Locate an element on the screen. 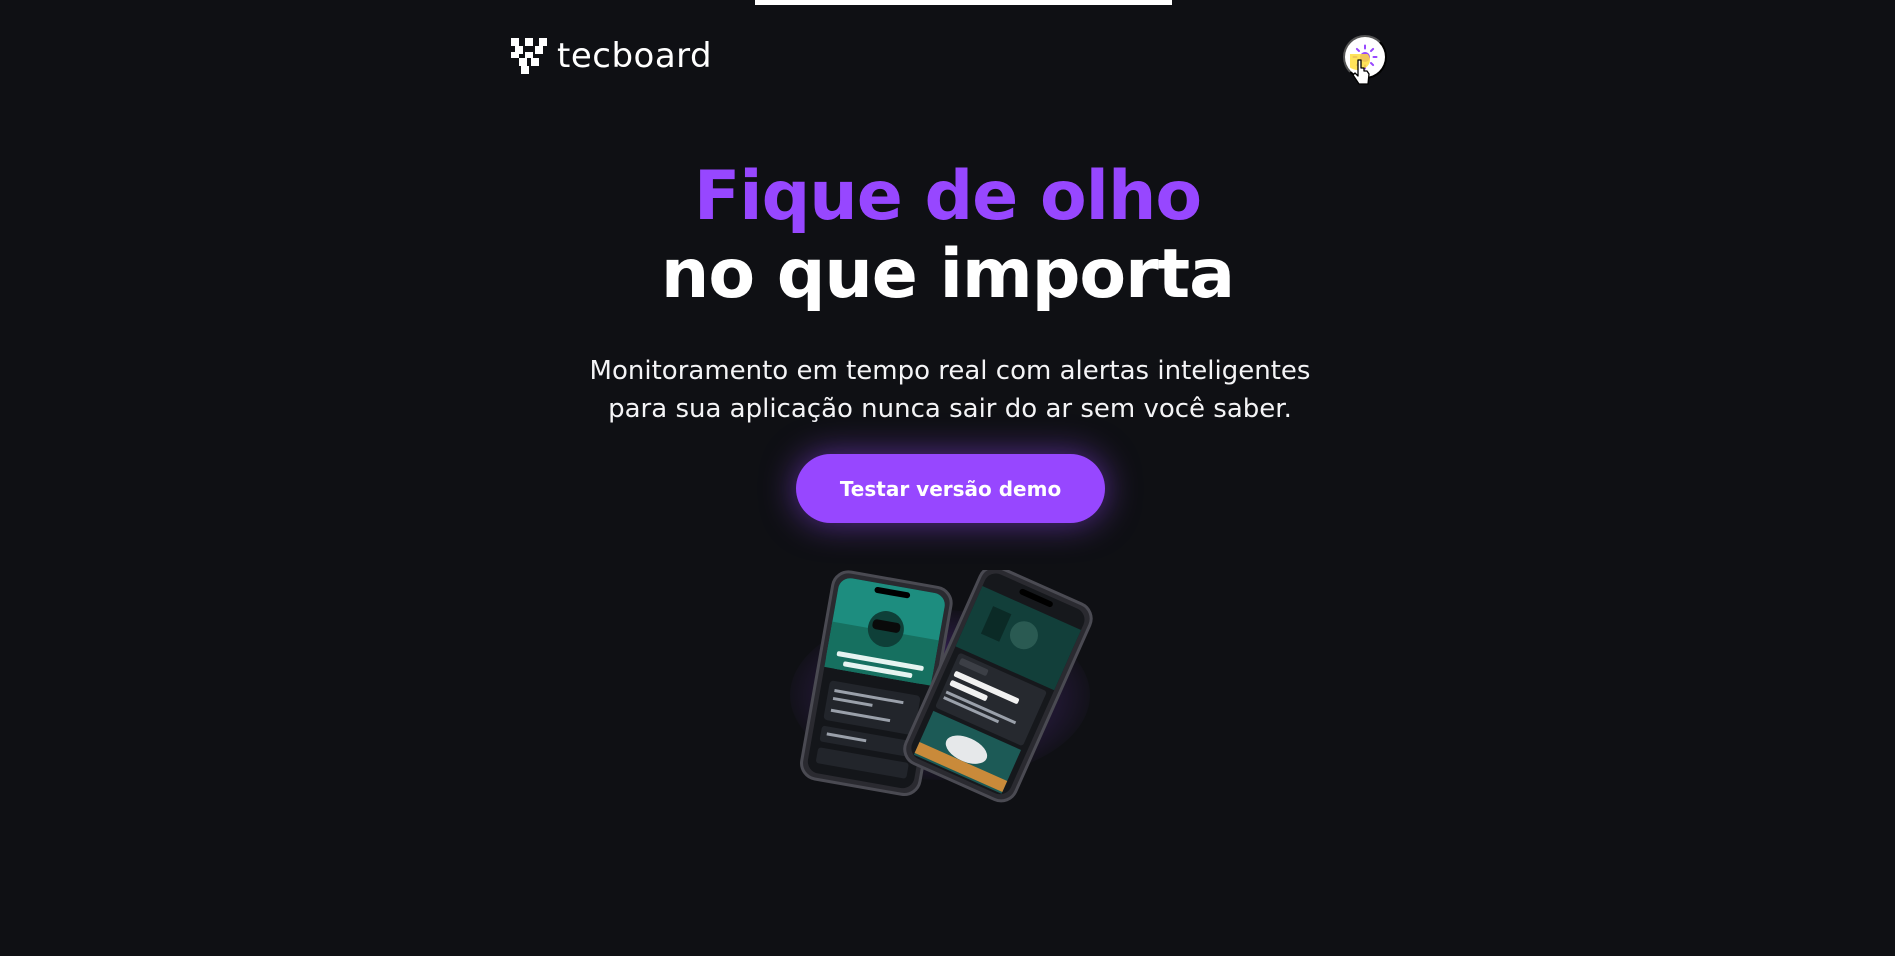  tecboard-logo-icon is located at coordinates (529, 56).